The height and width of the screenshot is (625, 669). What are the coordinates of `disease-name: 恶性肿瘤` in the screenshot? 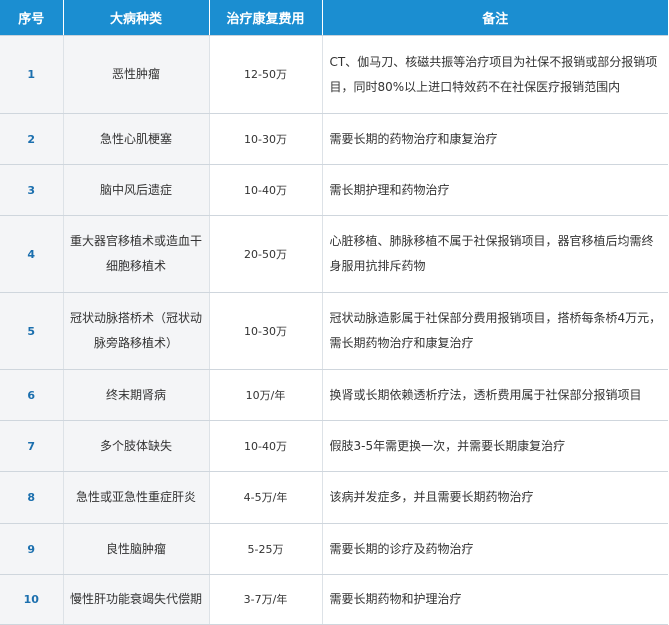 It's located at (136, 74).